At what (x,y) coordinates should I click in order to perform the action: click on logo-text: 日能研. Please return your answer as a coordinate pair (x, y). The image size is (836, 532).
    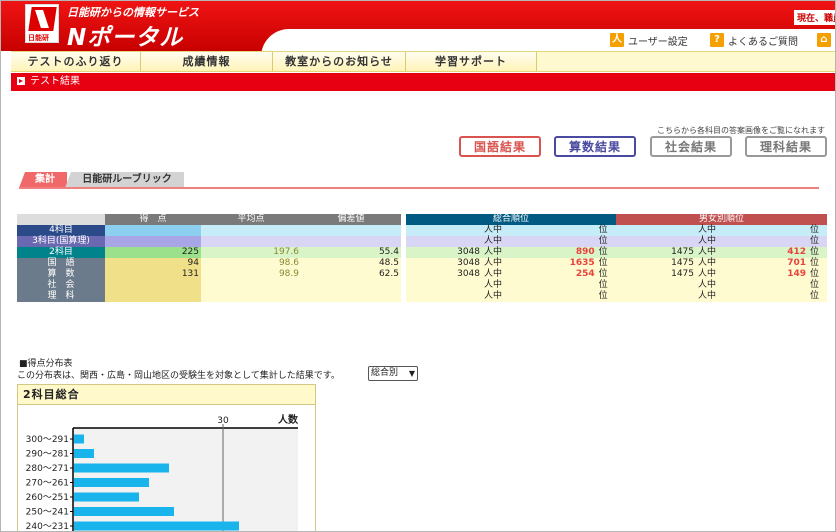
    Looking at the image, I should click on (38, 38).